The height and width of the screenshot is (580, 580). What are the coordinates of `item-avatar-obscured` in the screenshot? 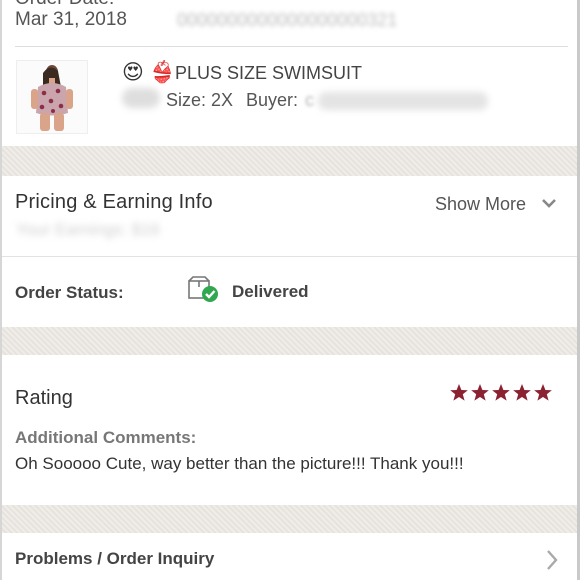 It's located at (141, 98).